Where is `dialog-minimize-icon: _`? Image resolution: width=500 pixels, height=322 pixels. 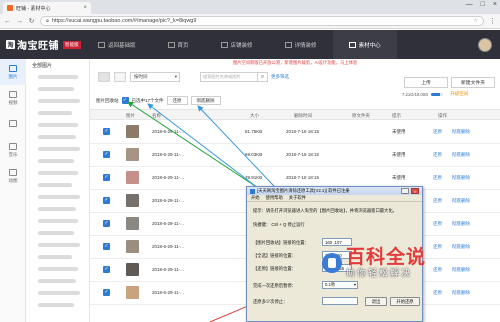
dialog-minimize-icon: _ is located at coordinates (405, 191).